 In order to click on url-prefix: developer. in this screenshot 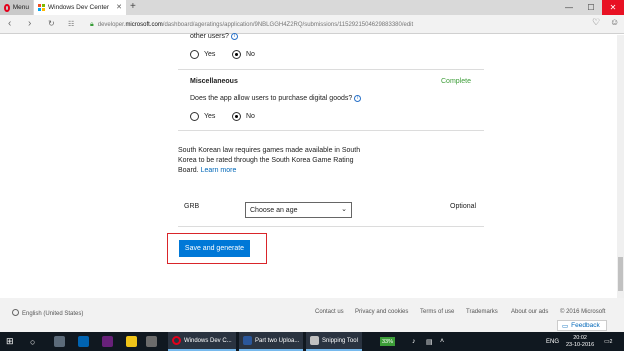, I will do `click(111, 24)`.